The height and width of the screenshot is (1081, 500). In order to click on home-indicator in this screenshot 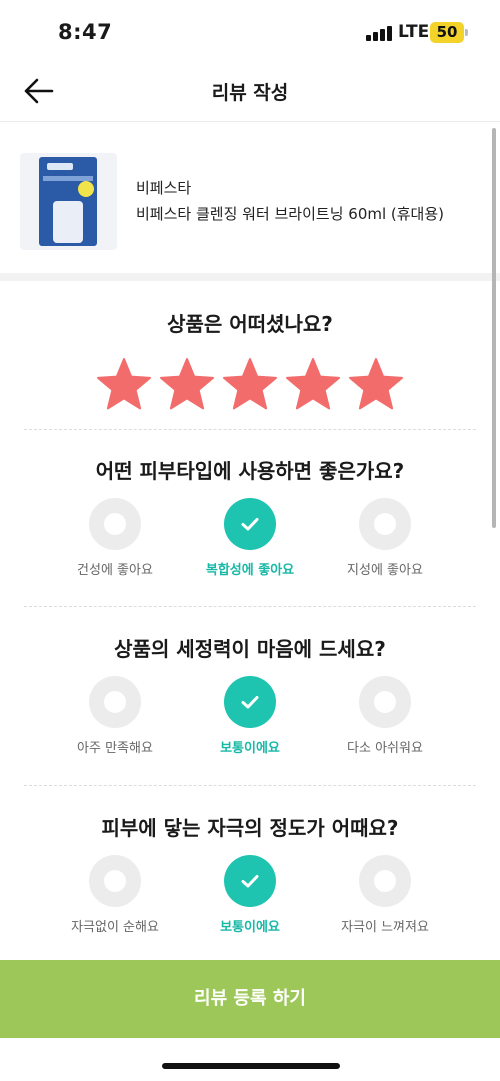, I will do `click(251, 1066)`.